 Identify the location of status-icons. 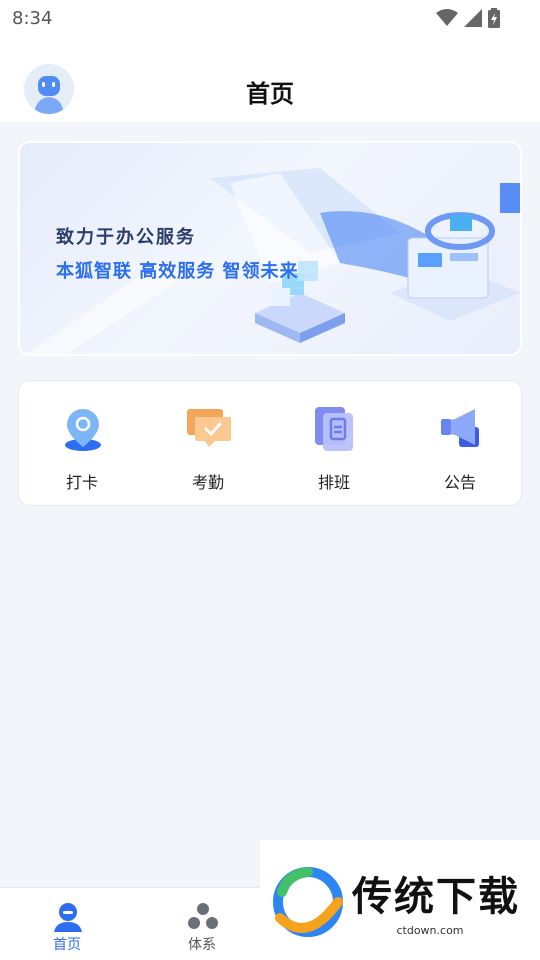
(468, 18).